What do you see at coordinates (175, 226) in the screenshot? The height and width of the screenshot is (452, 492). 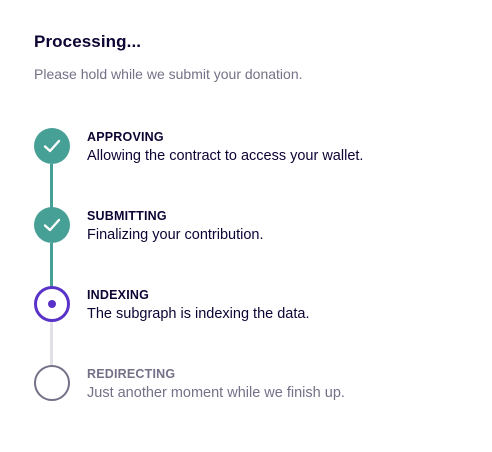 I see `step-text: SUBMITTING Finalizing your contribution.` at bounding box center [175, 226].